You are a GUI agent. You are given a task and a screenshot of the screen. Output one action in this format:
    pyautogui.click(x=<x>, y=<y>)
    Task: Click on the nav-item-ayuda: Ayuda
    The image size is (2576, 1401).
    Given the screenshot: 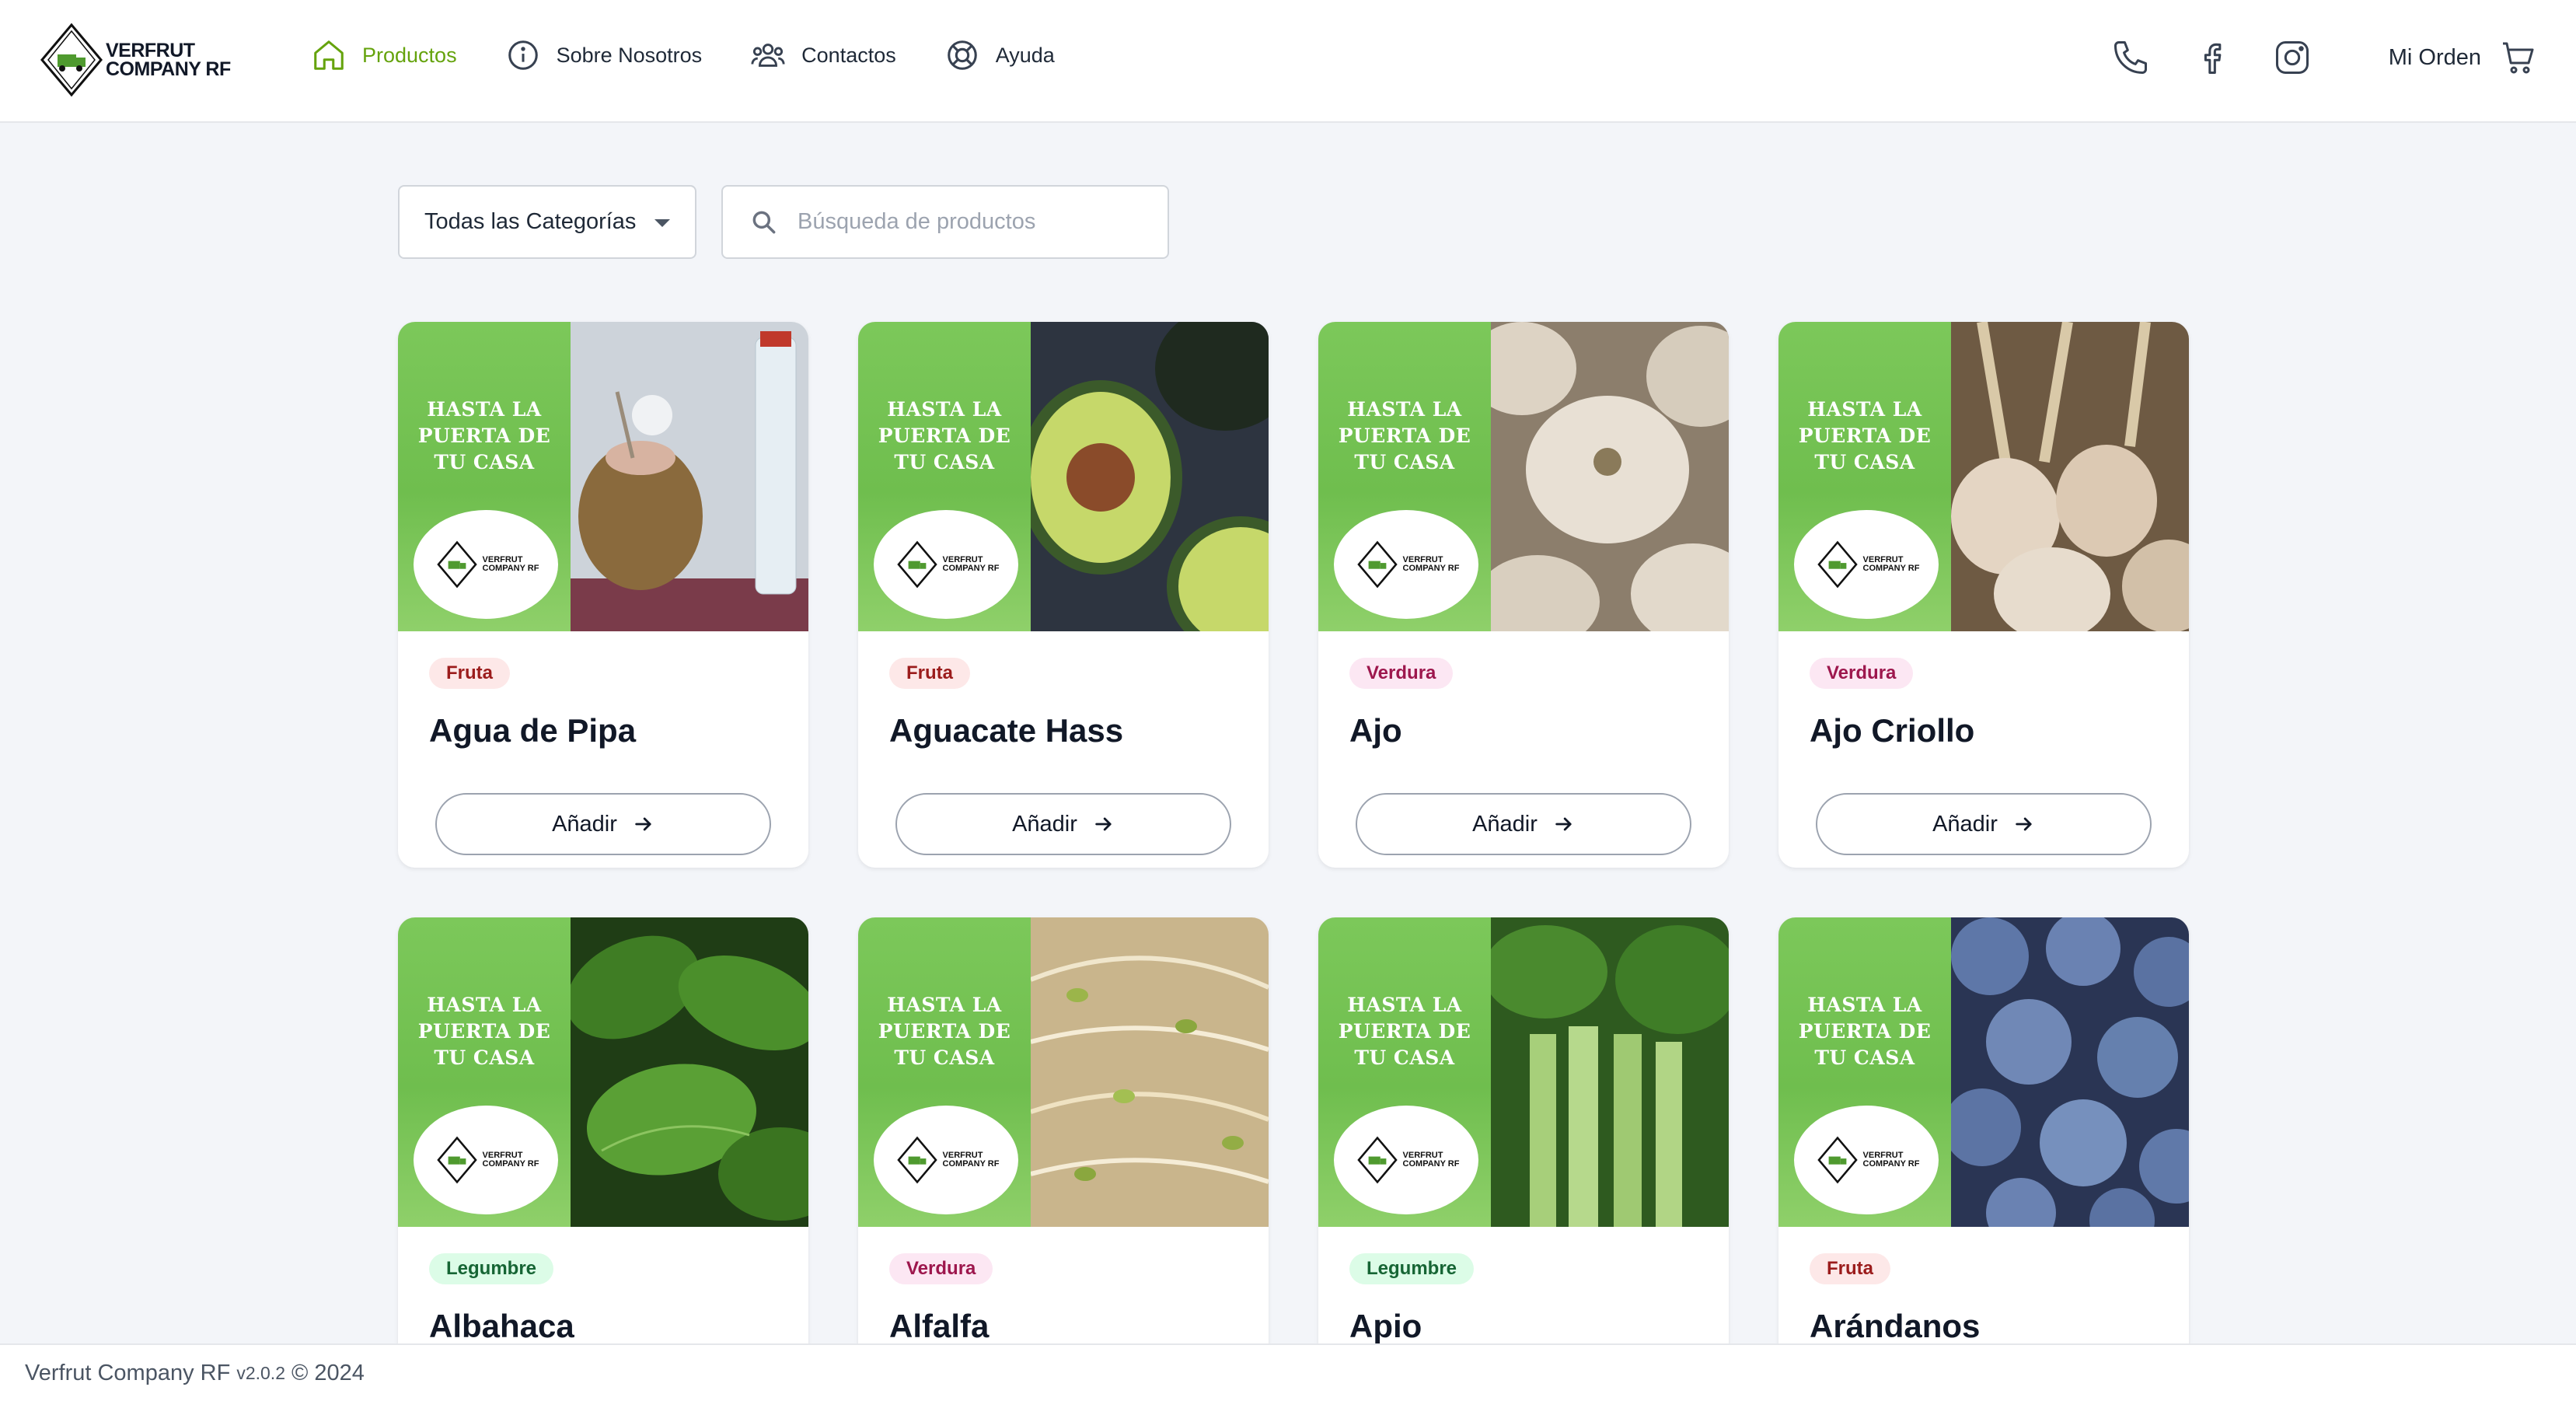 What is the action you would take?
    pyautogui.click(x=1000, y=55)
    